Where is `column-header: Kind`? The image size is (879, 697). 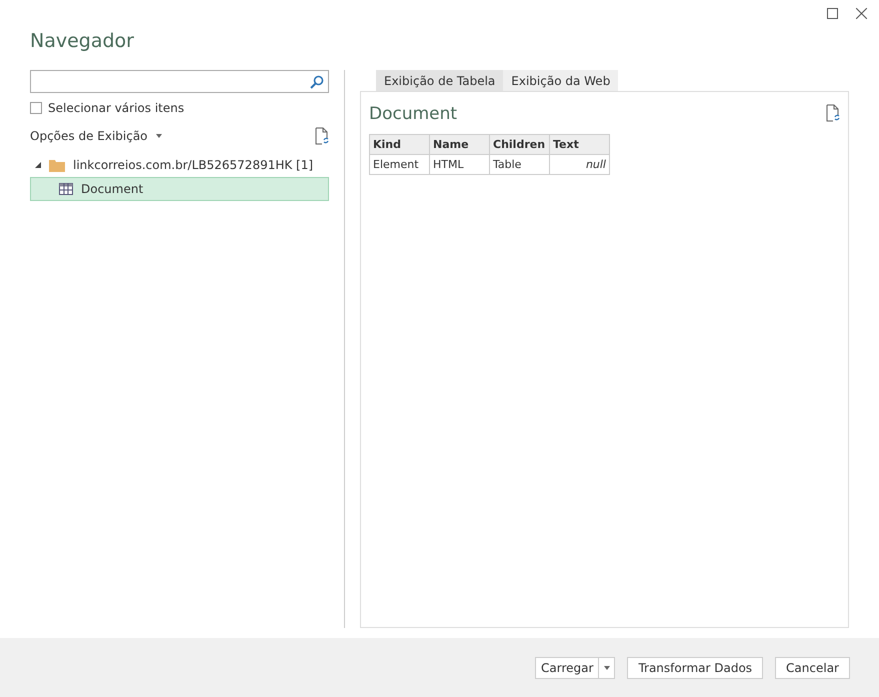 column-header: Kind is located at coordinates (400, 144).